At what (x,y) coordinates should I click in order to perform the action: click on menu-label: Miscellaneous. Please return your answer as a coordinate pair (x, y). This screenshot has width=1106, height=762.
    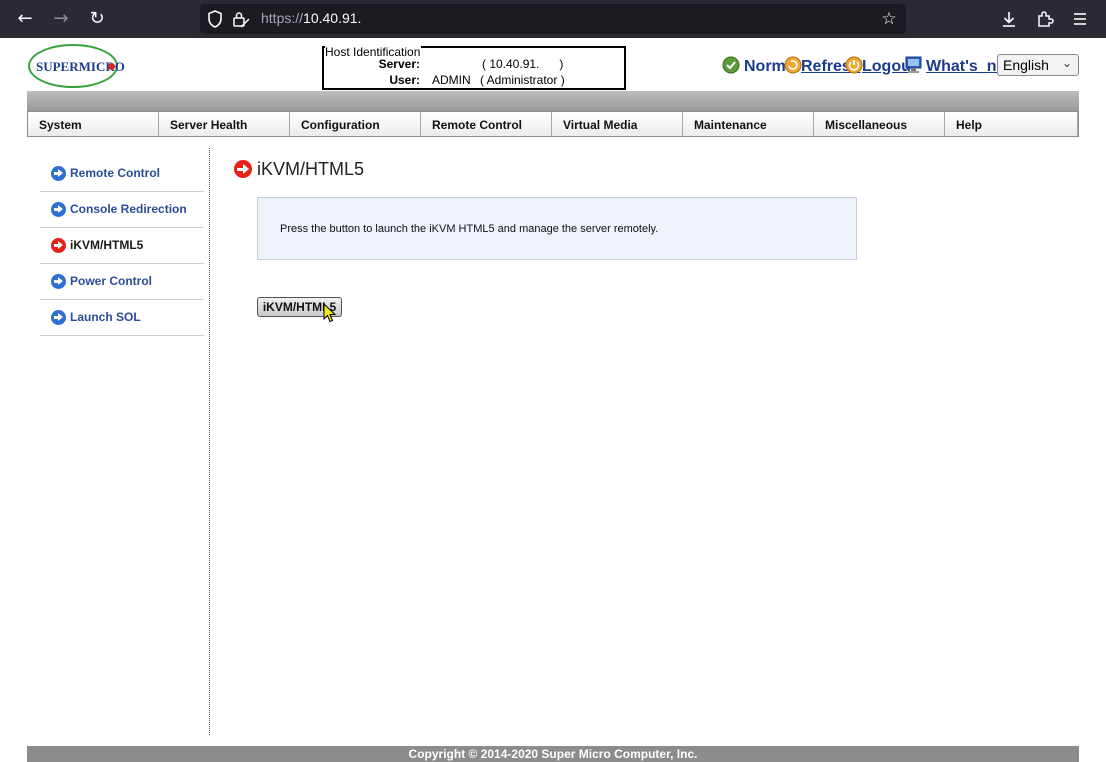
    Looking at the image, I should click on (866, 125).